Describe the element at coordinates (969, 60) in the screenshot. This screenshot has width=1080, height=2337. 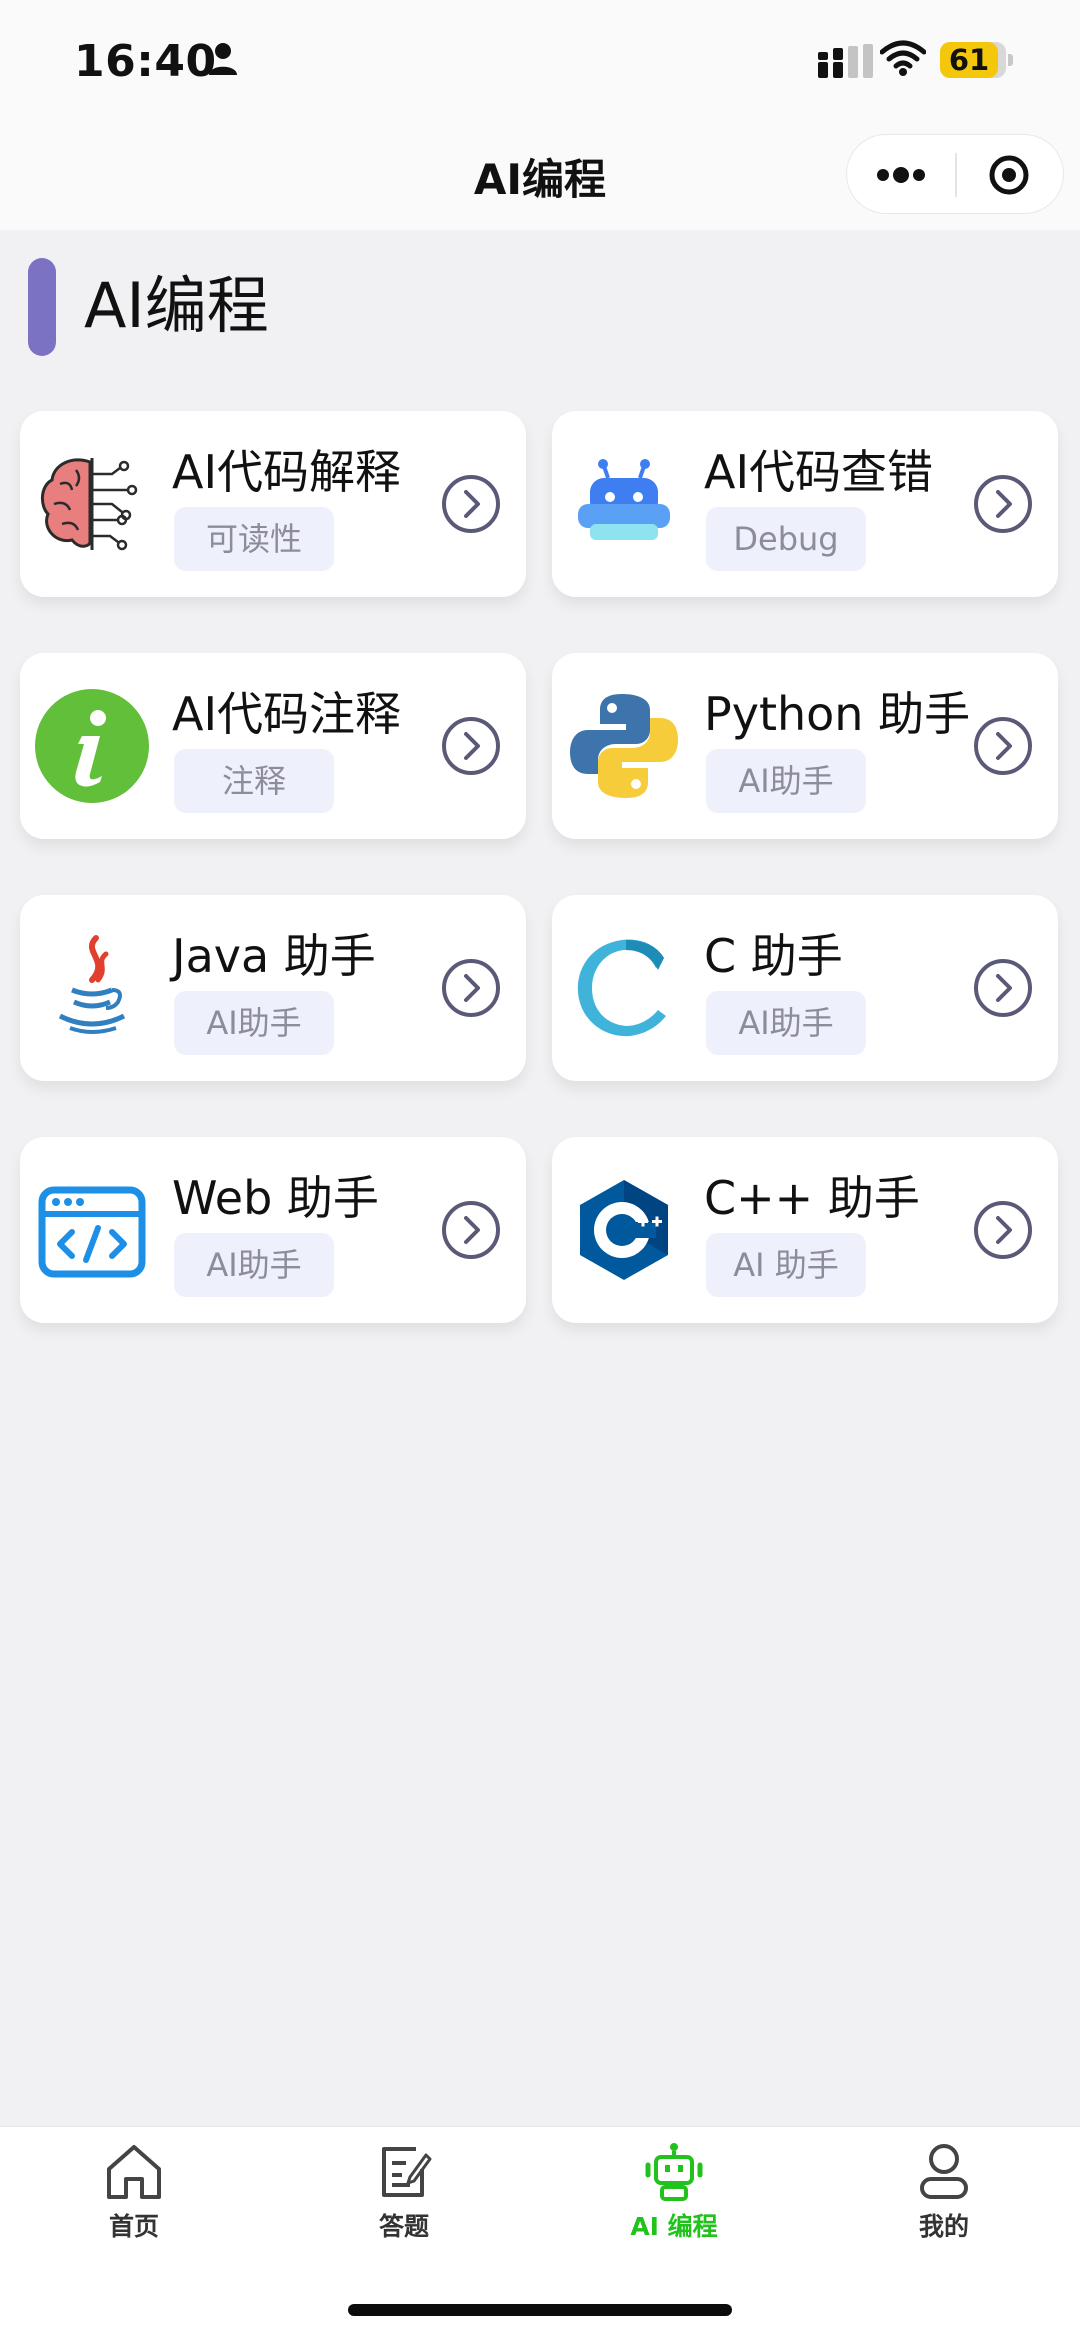
I see `battery-level: 61` at that location.